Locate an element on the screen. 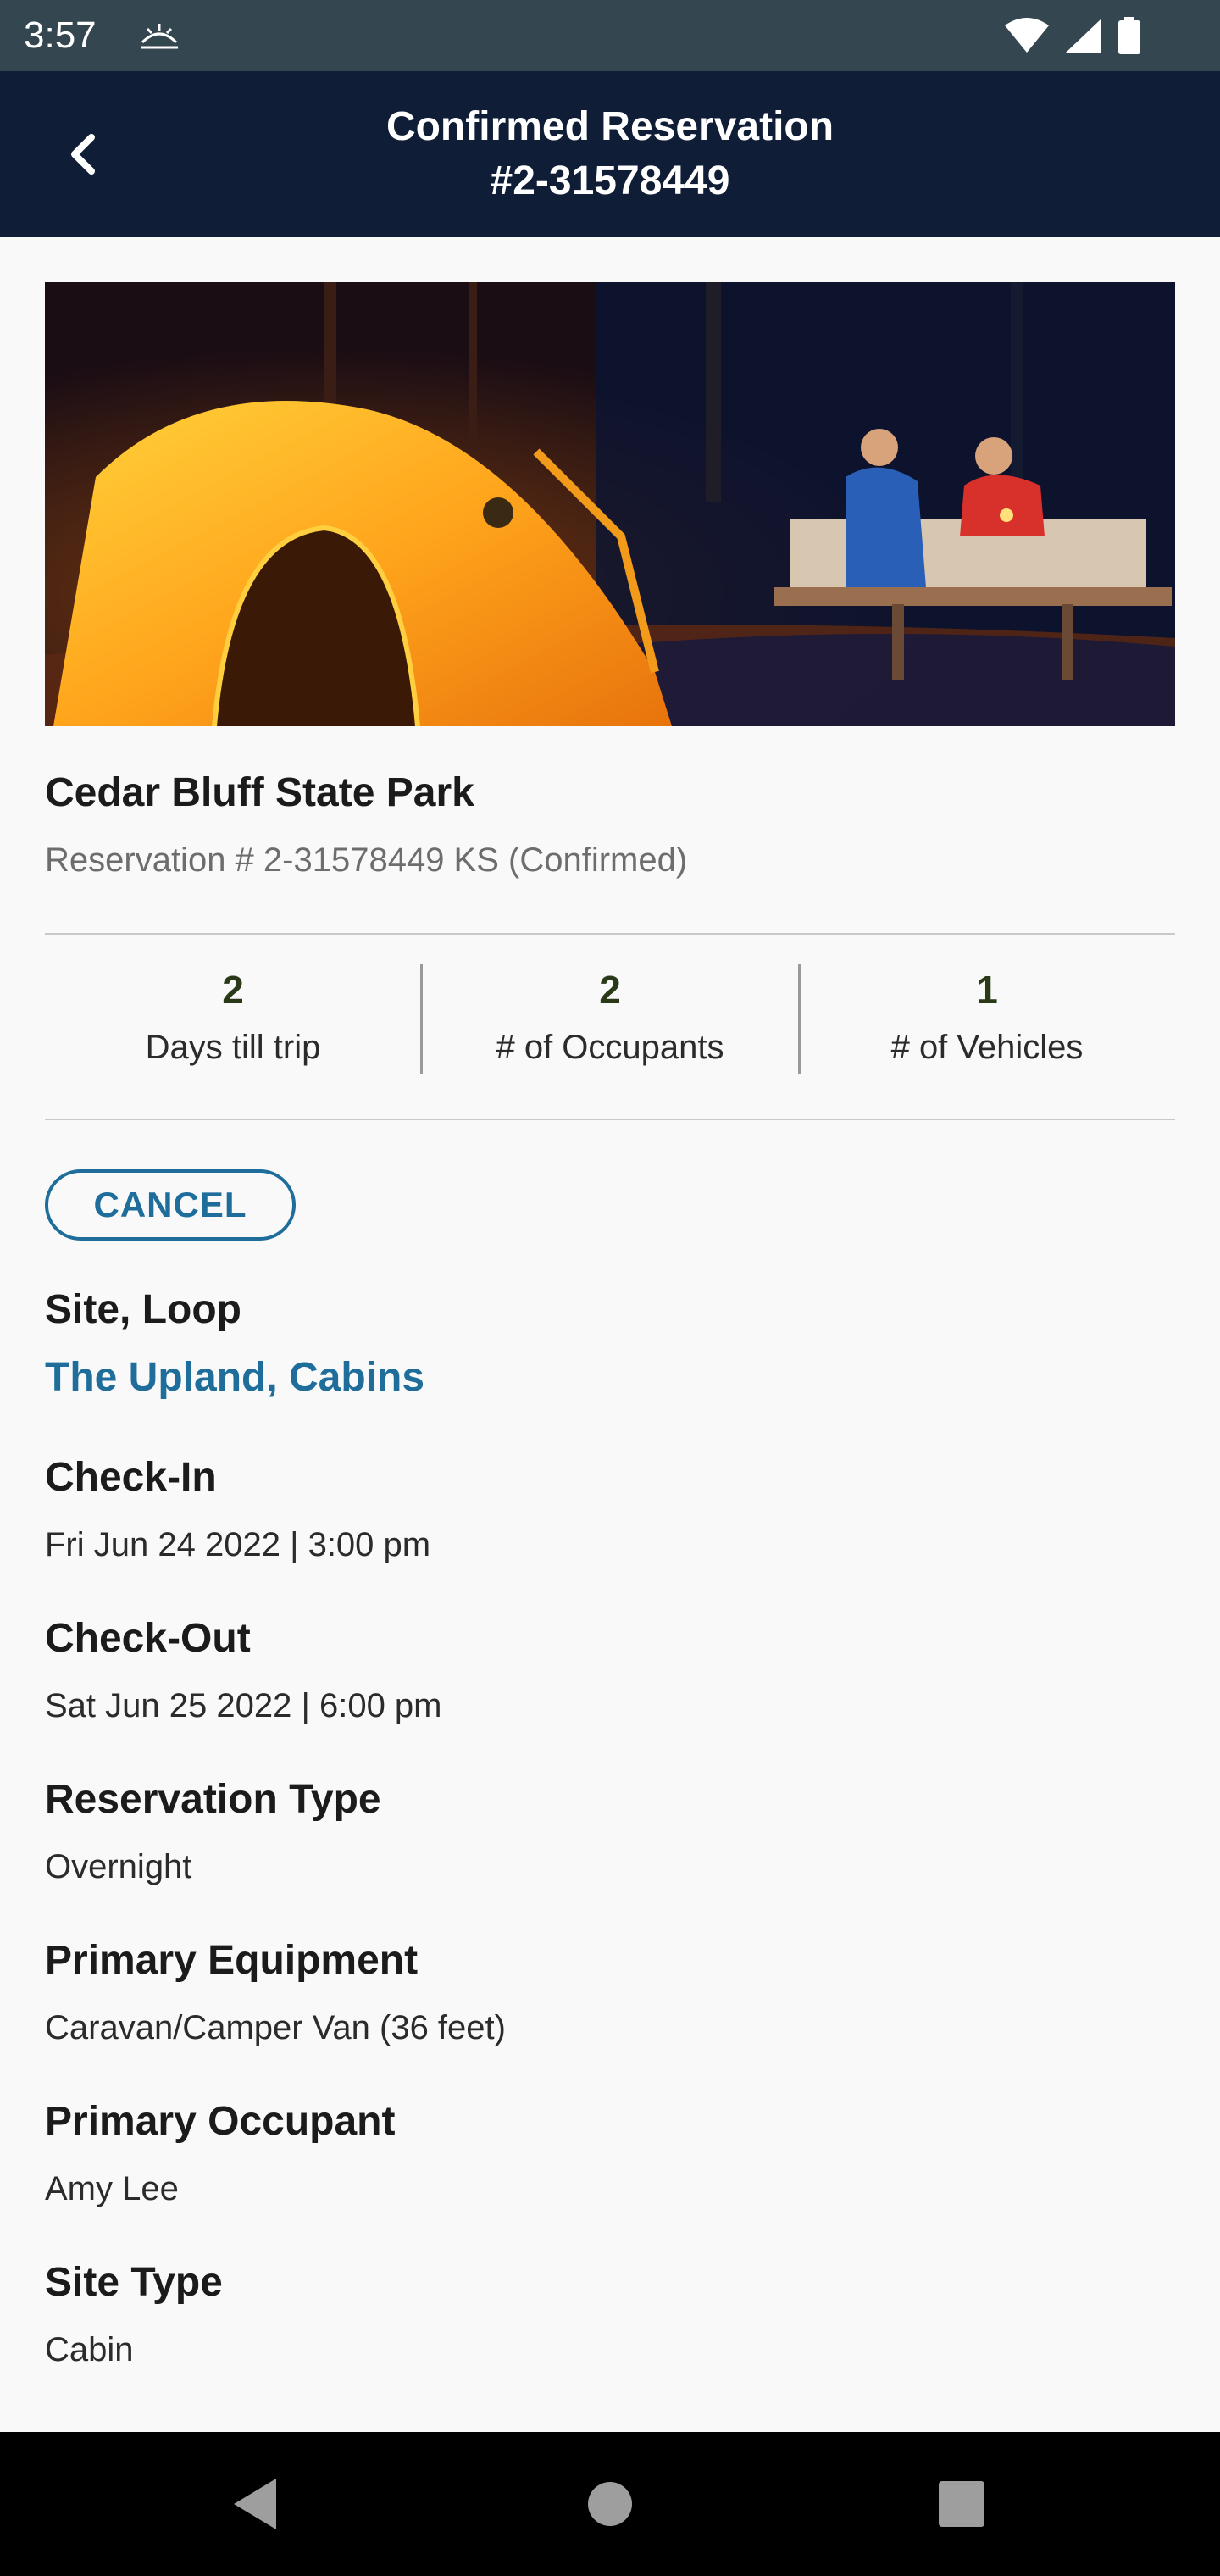 This screenshot has width=1220, height=2576. site-type-value: Cabin is located at coordinates (89, 2349).